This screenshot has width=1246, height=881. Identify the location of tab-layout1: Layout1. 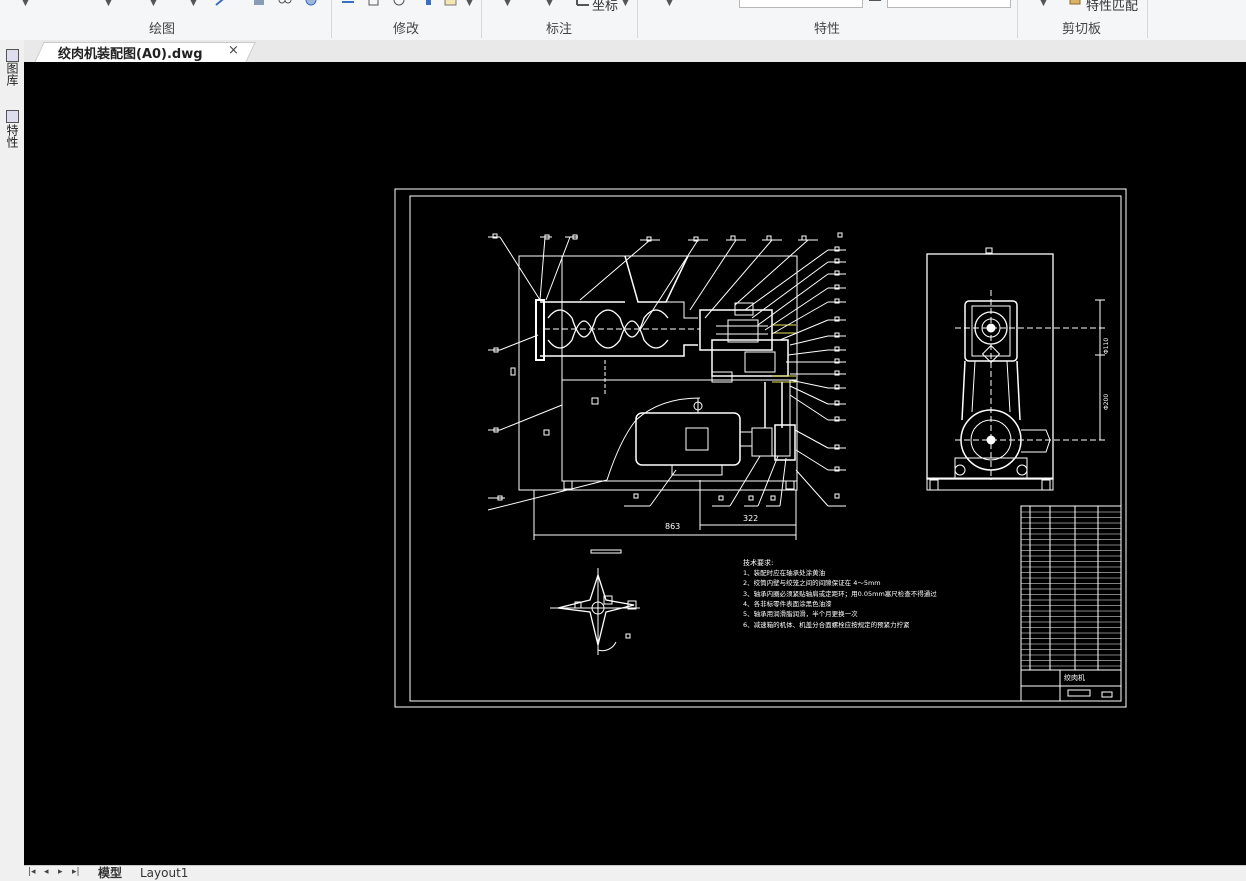
(164, 873).